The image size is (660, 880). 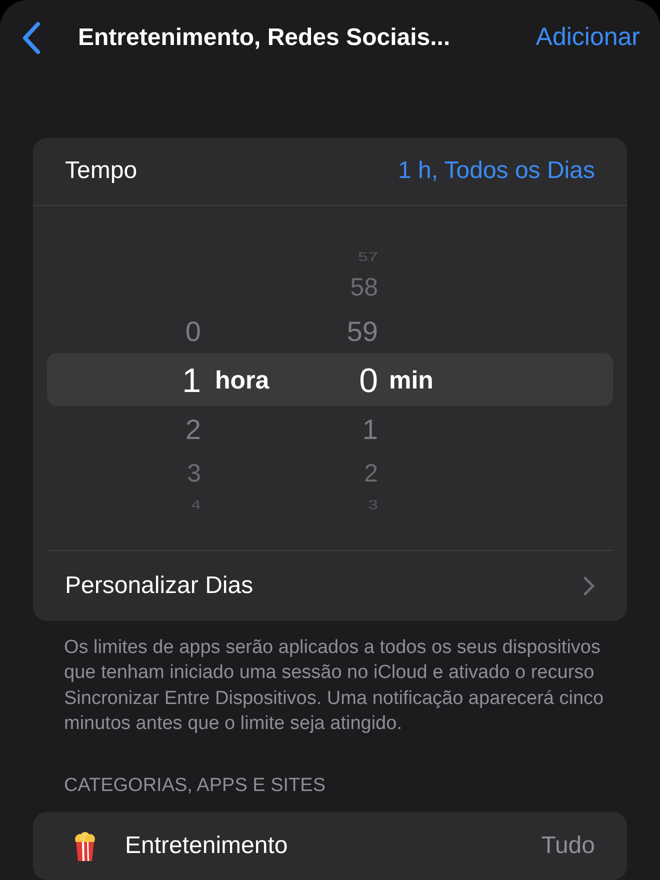 I want to click on section-header: CATEGORIAS, APPS E SITES, so click(x=195, y=786).